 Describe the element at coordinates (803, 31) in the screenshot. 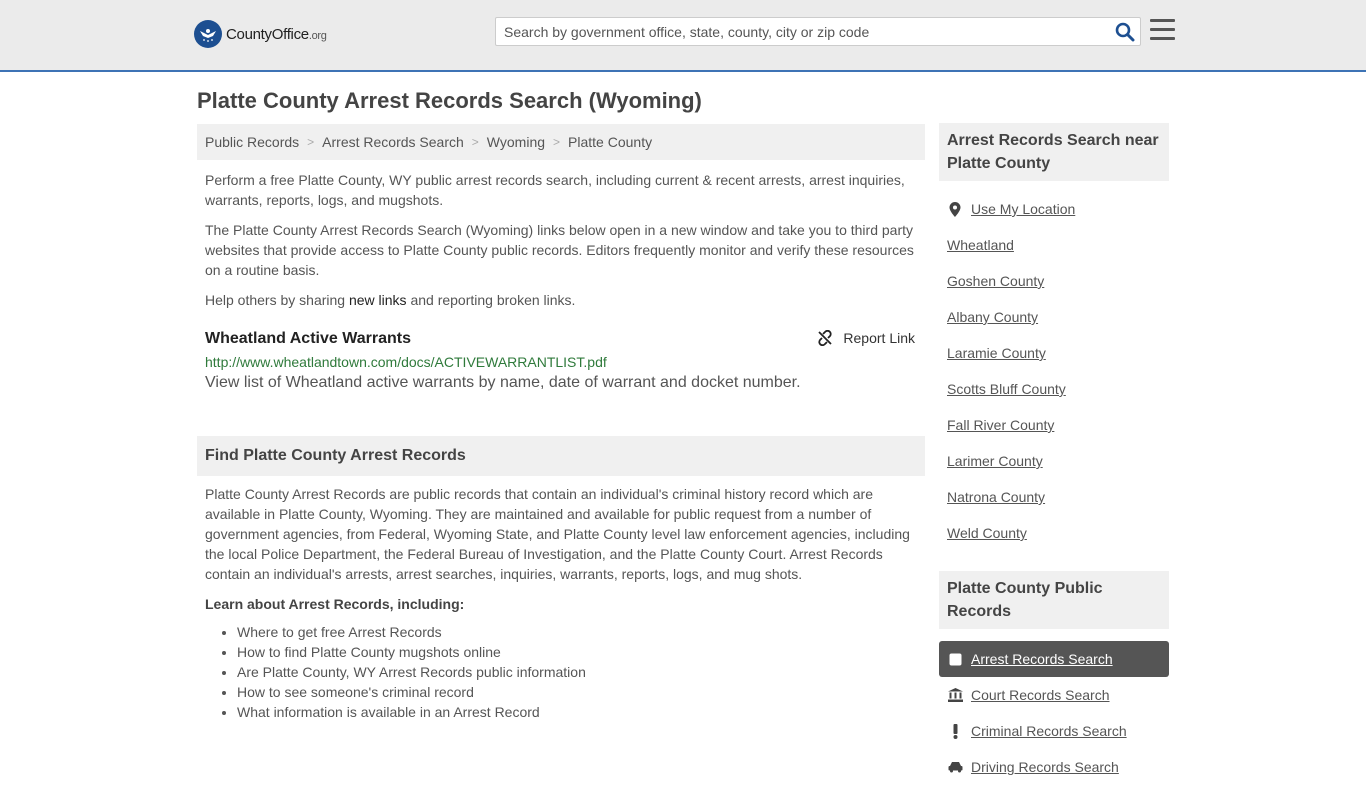

I see `search-input` at that location.